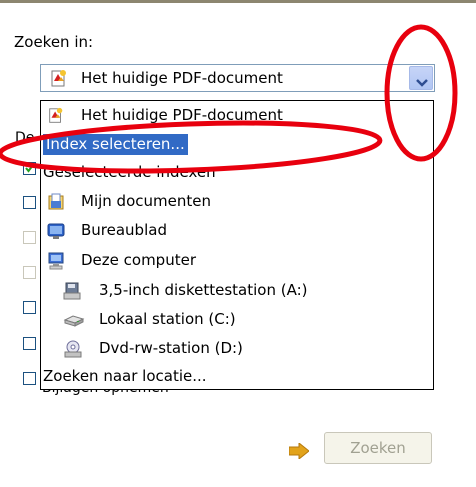 The image size is (476, 487). I want to click on search-button: Zoeken, so click(378, 448).